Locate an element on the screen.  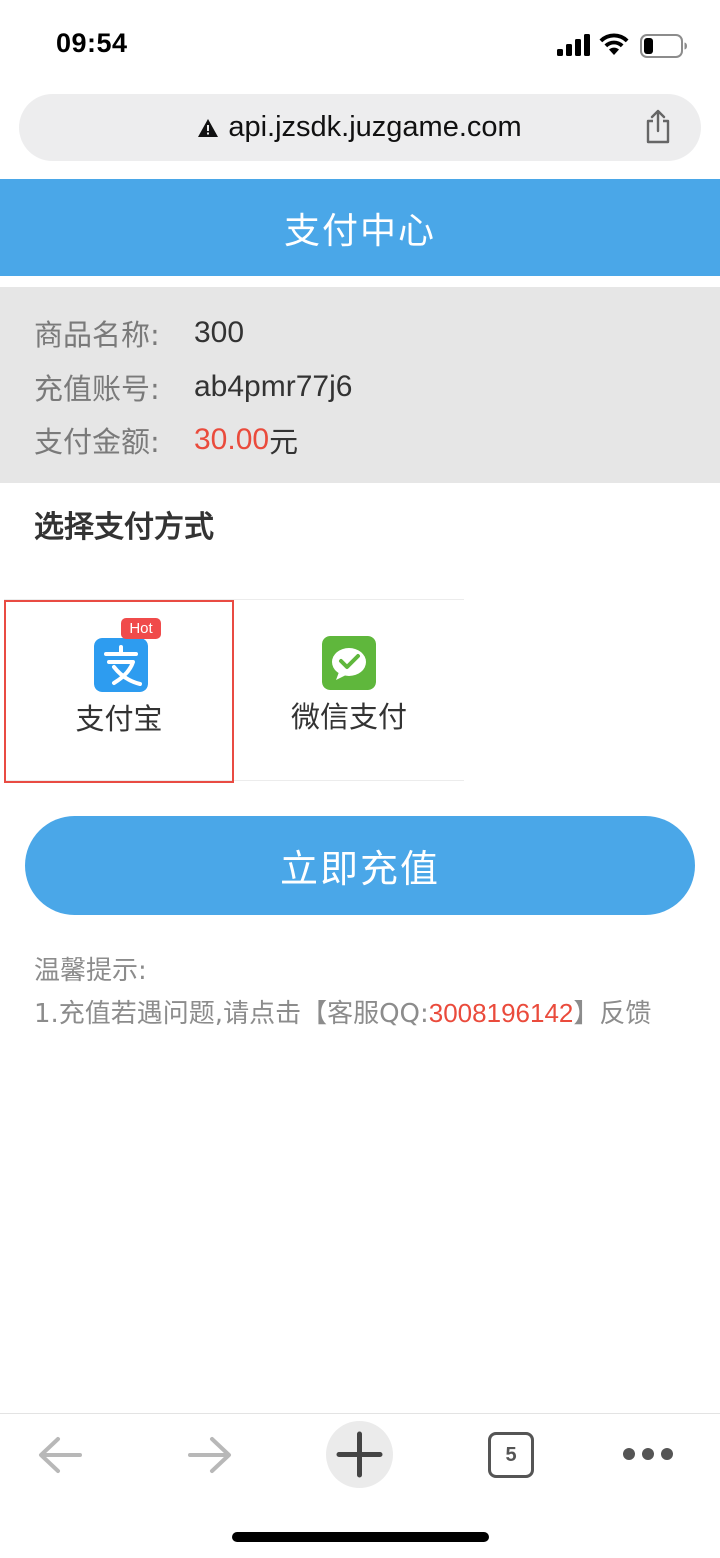
wechat-pay-icon is located at coordinates (349, 663).